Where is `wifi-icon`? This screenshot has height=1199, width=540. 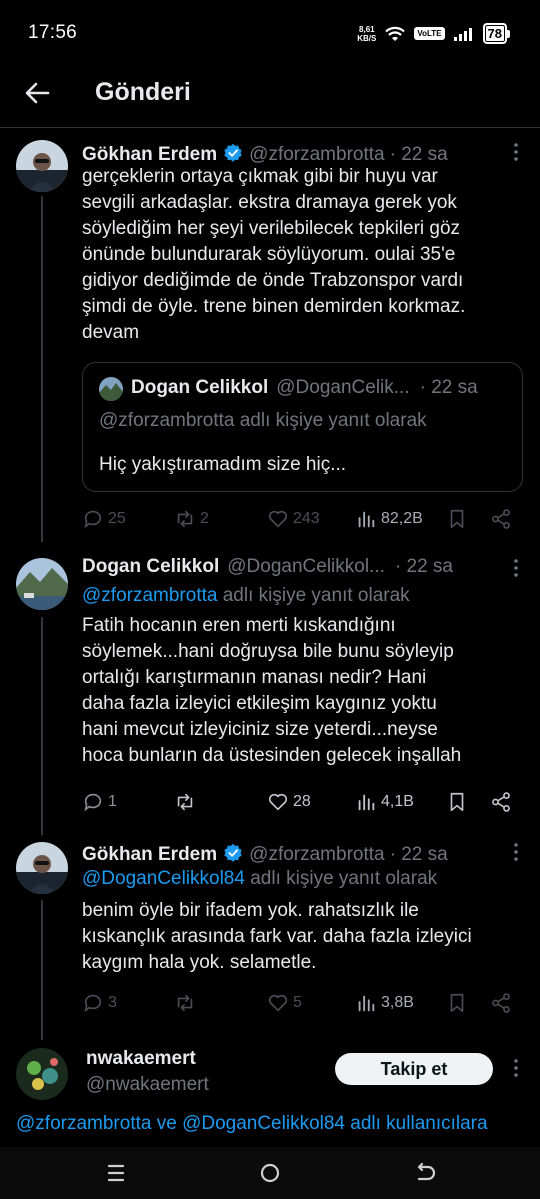
wifi-icon is located at coordinates (395, 33).